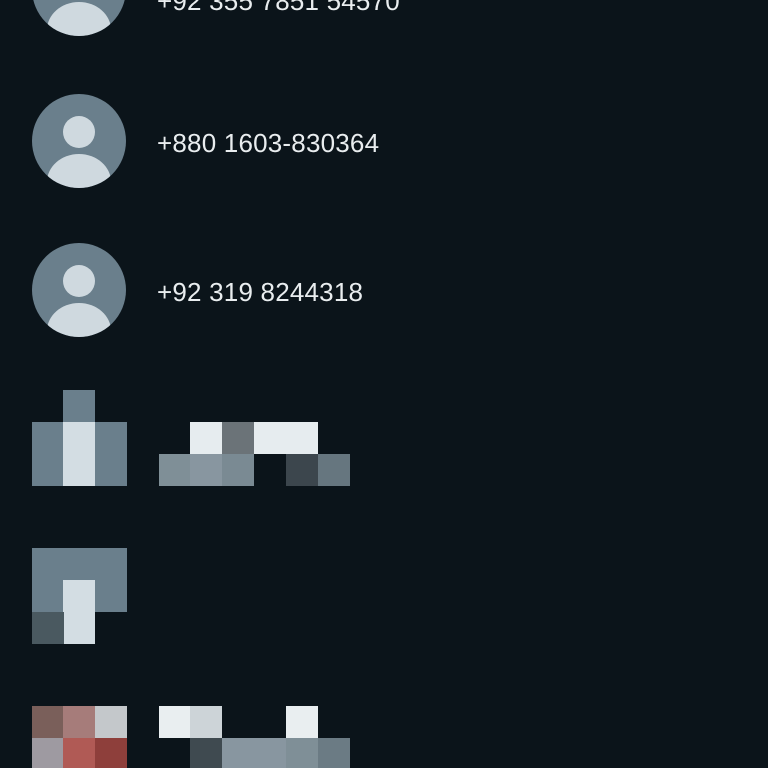 The width and height of the screenshot is (768, 768). Describe the element at coordinates (260, 292) in the screenshot. I see `contact-number: +92 319 8244318` at that location.